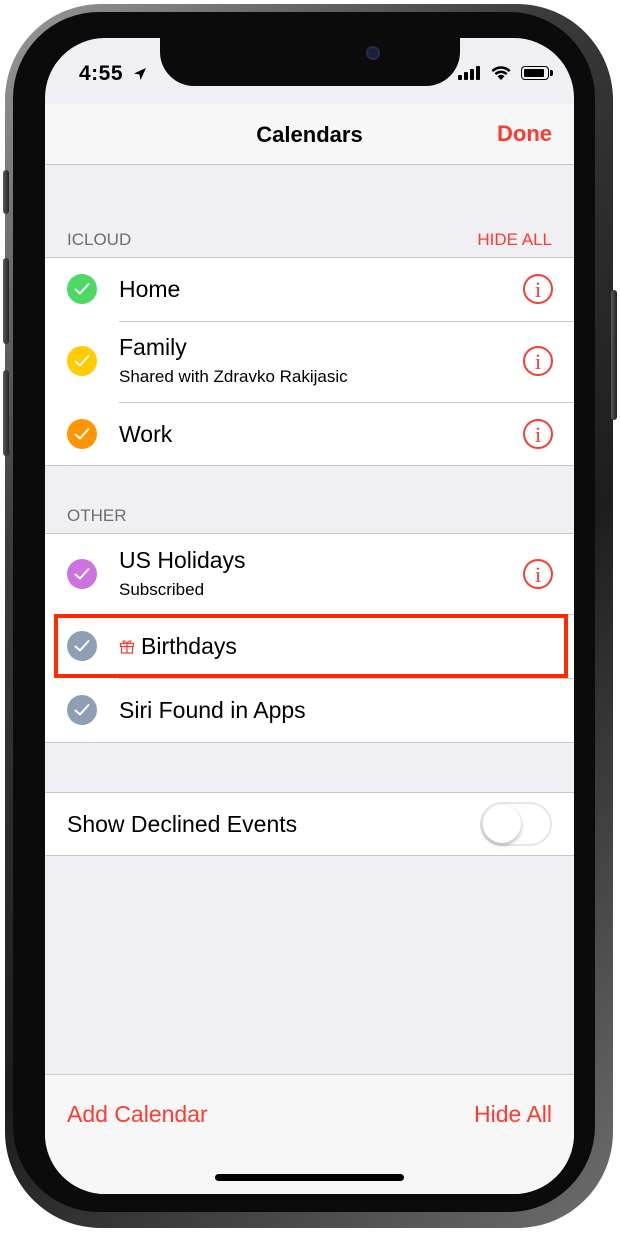 The width and height of the screenshot is (620, 1234). What do you see at coordinates (309, 1177) in the screenshot?
I see `home-indicator` at bounding box center [309, 1177].